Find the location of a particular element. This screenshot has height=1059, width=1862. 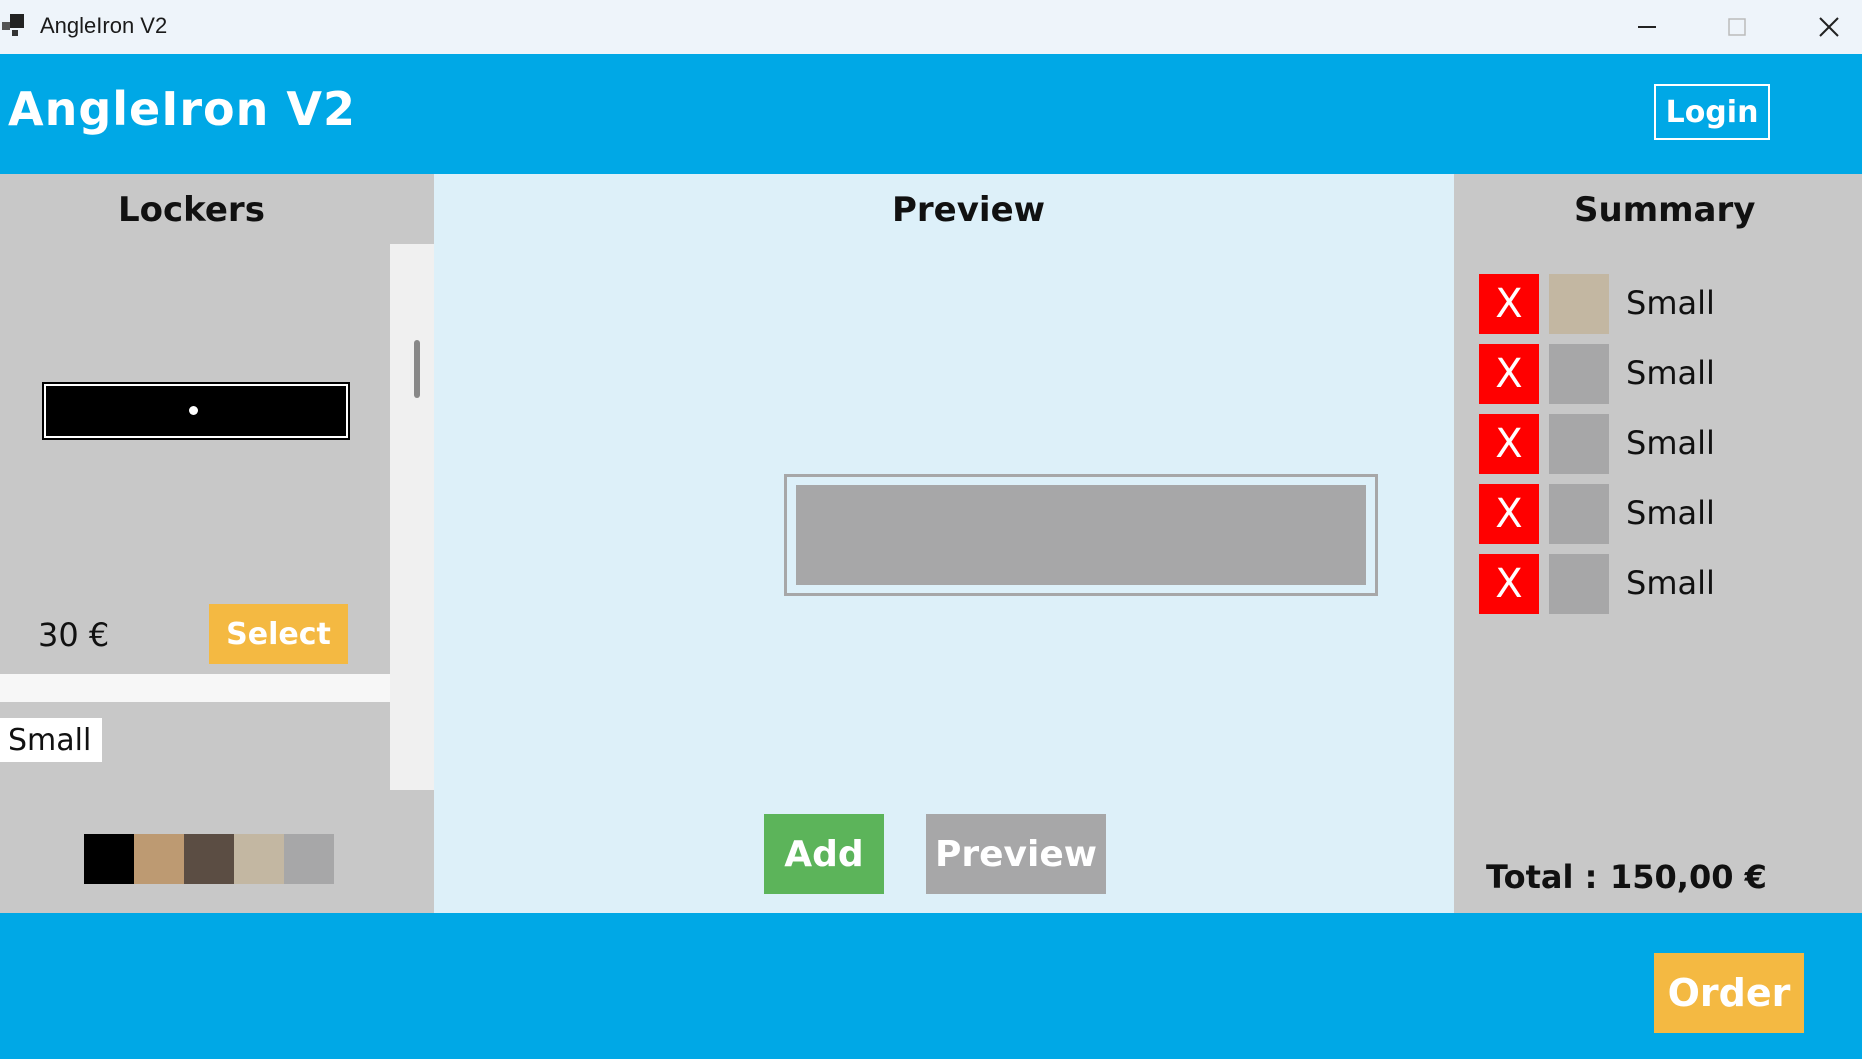

login-button: Login is located at coordinates (1712, 112).